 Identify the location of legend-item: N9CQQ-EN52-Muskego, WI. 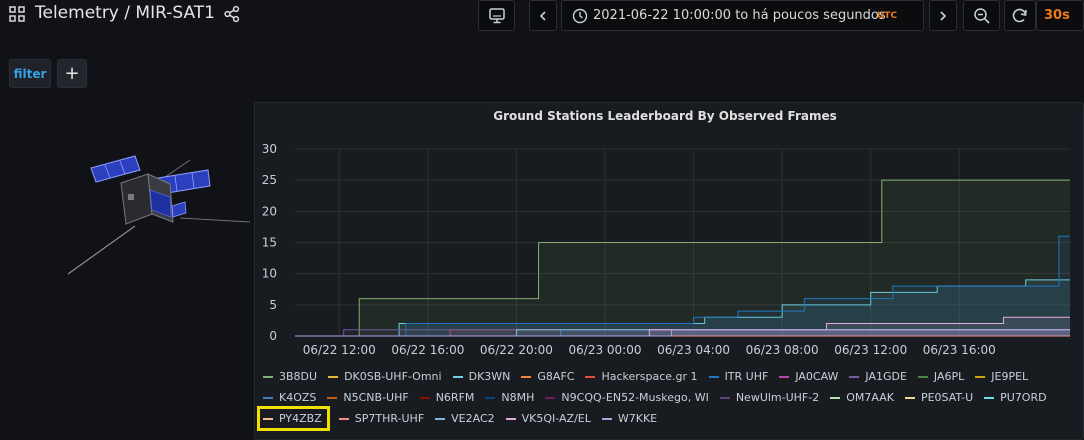
(627, 397).